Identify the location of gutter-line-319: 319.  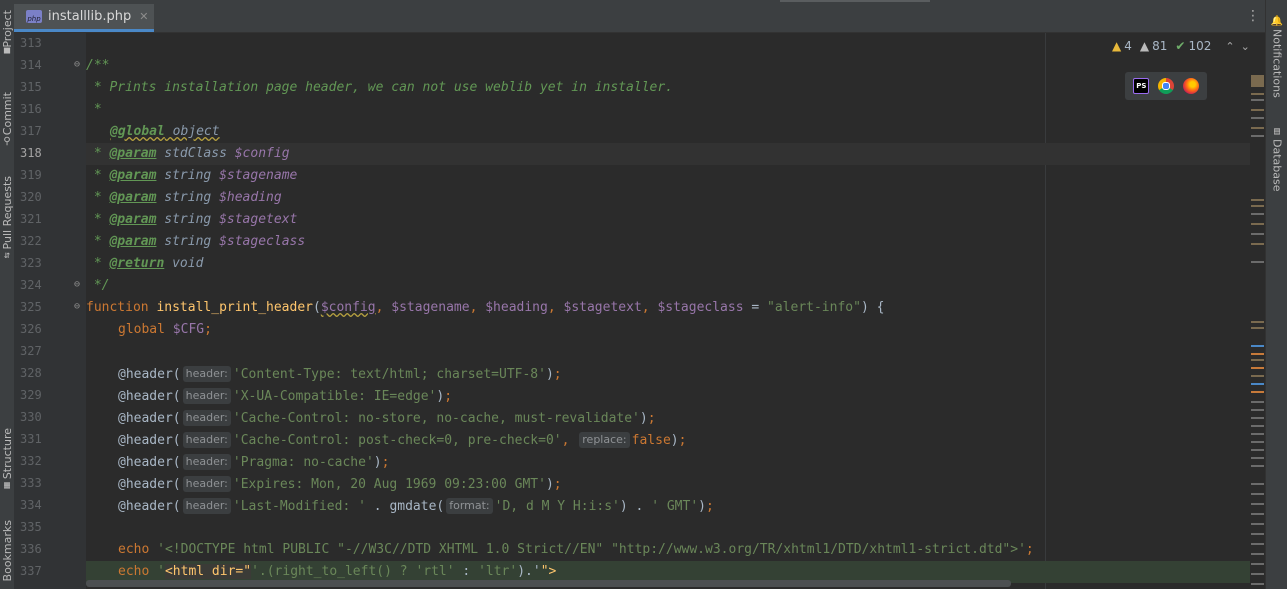
(50, 176).